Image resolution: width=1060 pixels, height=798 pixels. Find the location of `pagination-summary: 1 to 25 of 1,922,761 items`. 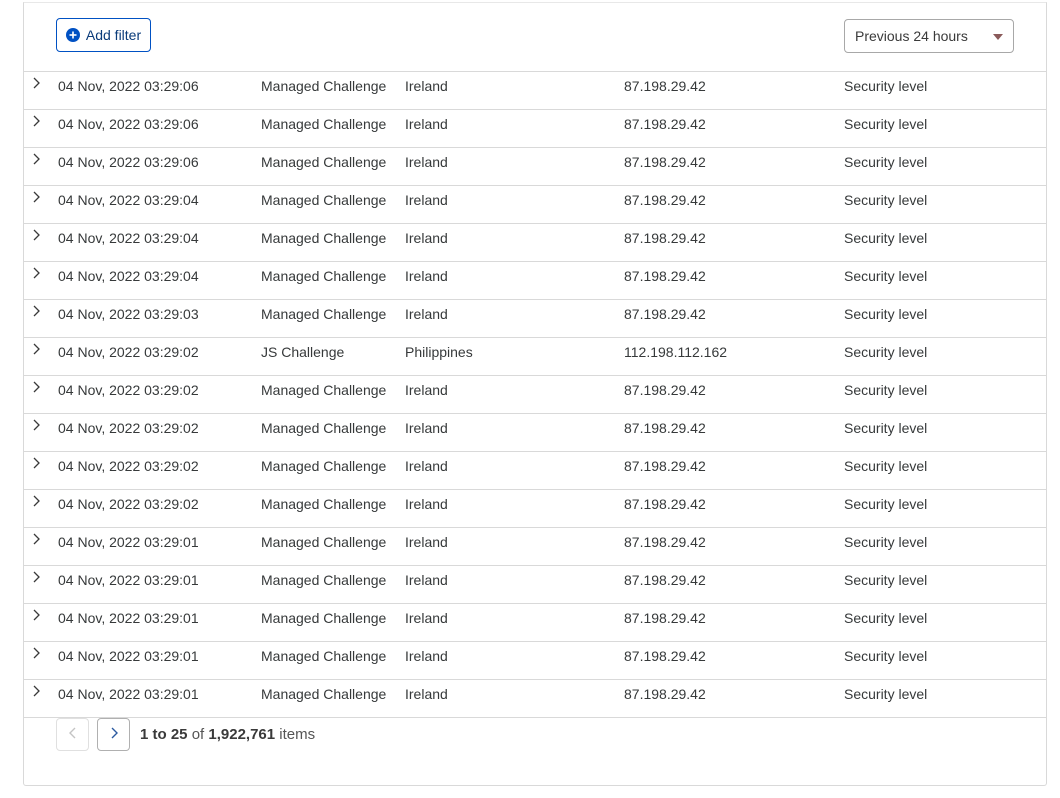

pagination-summary: 1 to 25 of 1,922,761 items is located at coordinates (227, 734).